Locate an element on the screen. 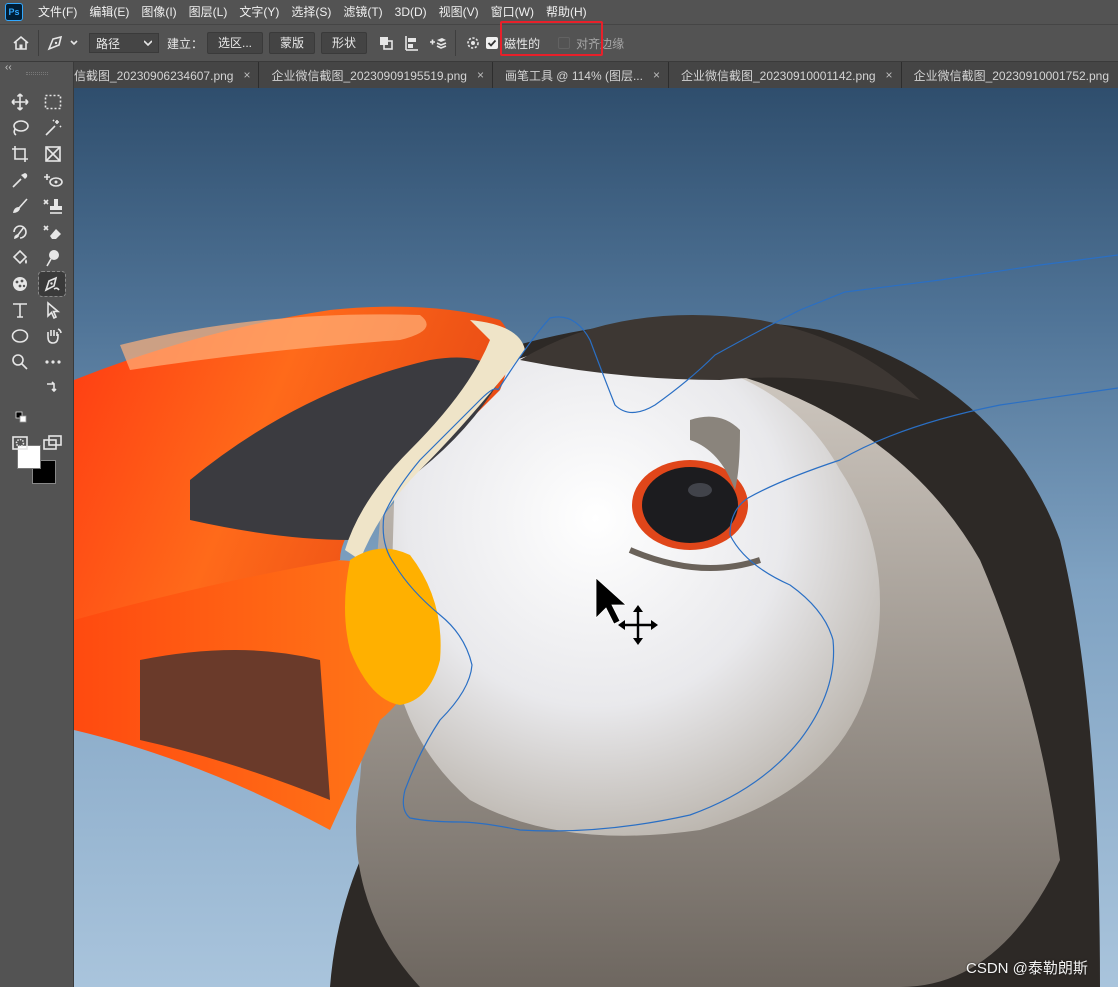 The height and width of the screenshot is (987, 1118). quick-mask-icon is located at coordinates (20, 443).